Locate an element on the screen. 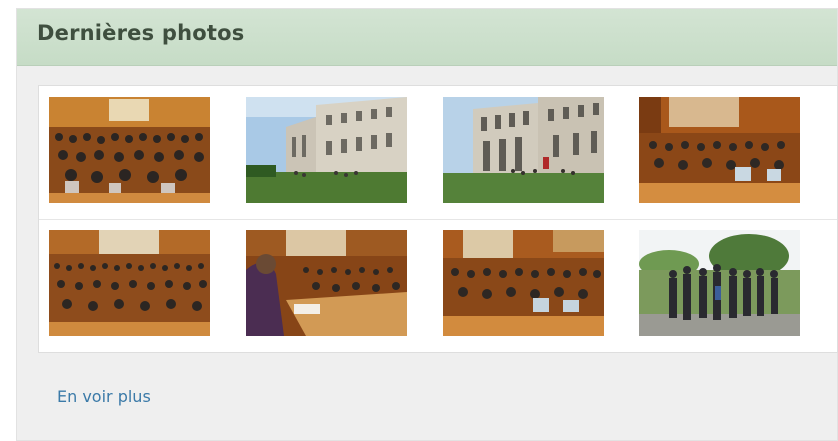 The height and width of the screenshot is (441, 838). lecture-speaker-image is located at coordinates (326, 283).